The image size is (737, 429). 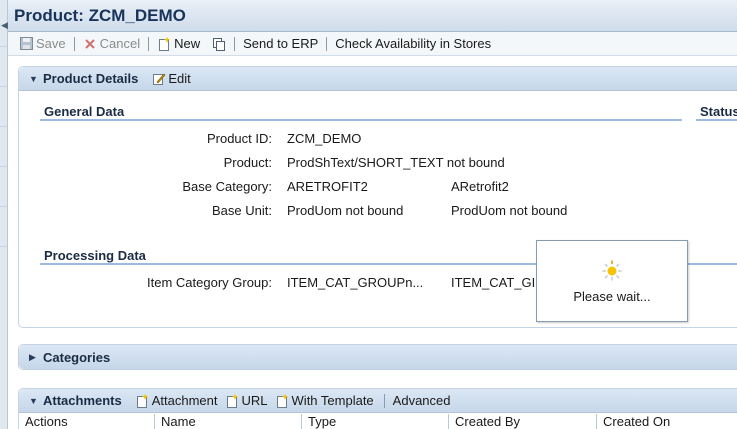 What do you see at coordinates (34, 357) in the screenshot?
I see `collapsed-triangle-icon: ▶` at bounding box center [34, 357].